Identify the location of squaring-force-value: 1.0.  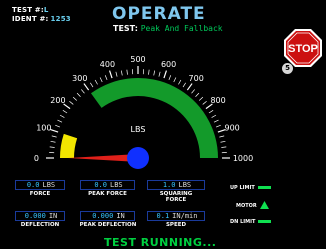
(169, 185).